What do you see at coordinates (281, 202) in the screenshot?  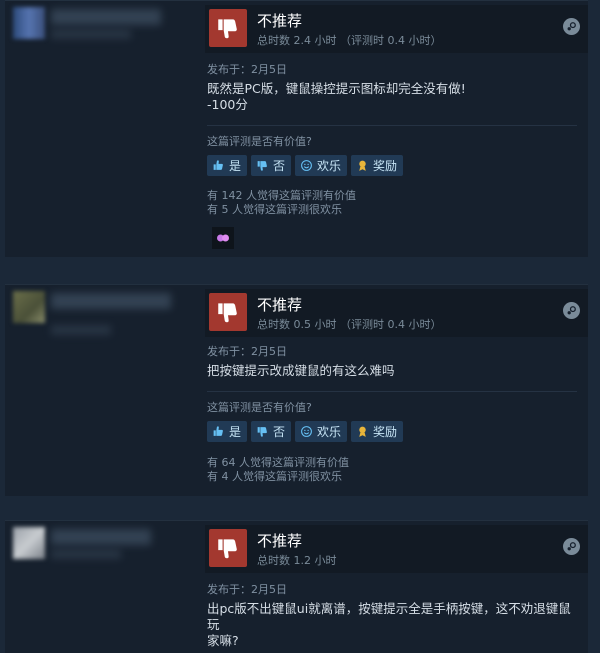 I see `helpful-counts: 有 142 人觉得这篇评测有价值 有 5 人觉得这篇评测很欢乐` at bounding box center [281, 202].